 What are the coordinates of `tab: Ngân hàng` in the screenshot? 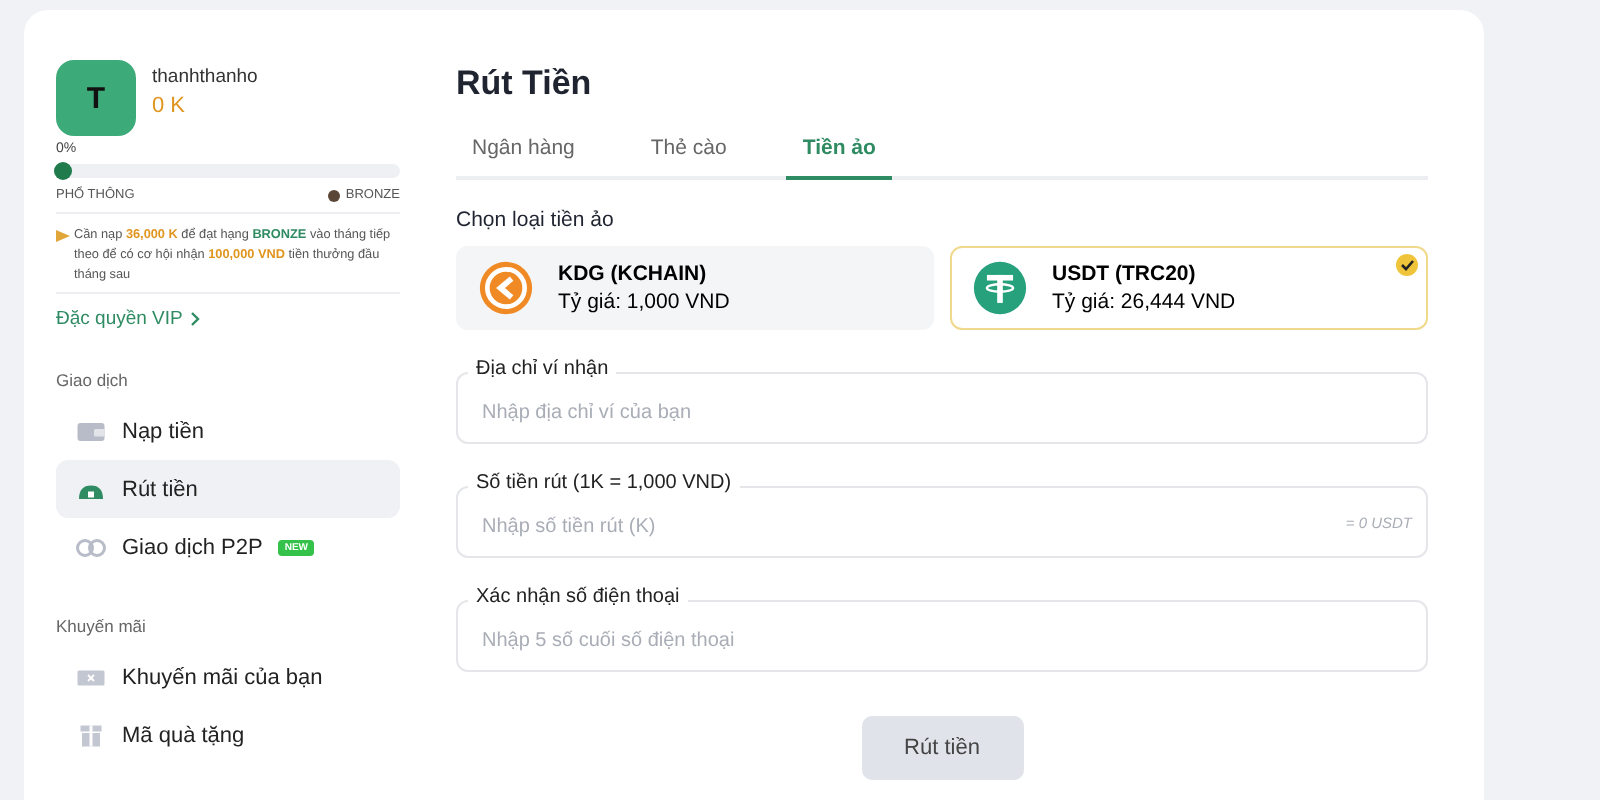 It's located at (523, 151).